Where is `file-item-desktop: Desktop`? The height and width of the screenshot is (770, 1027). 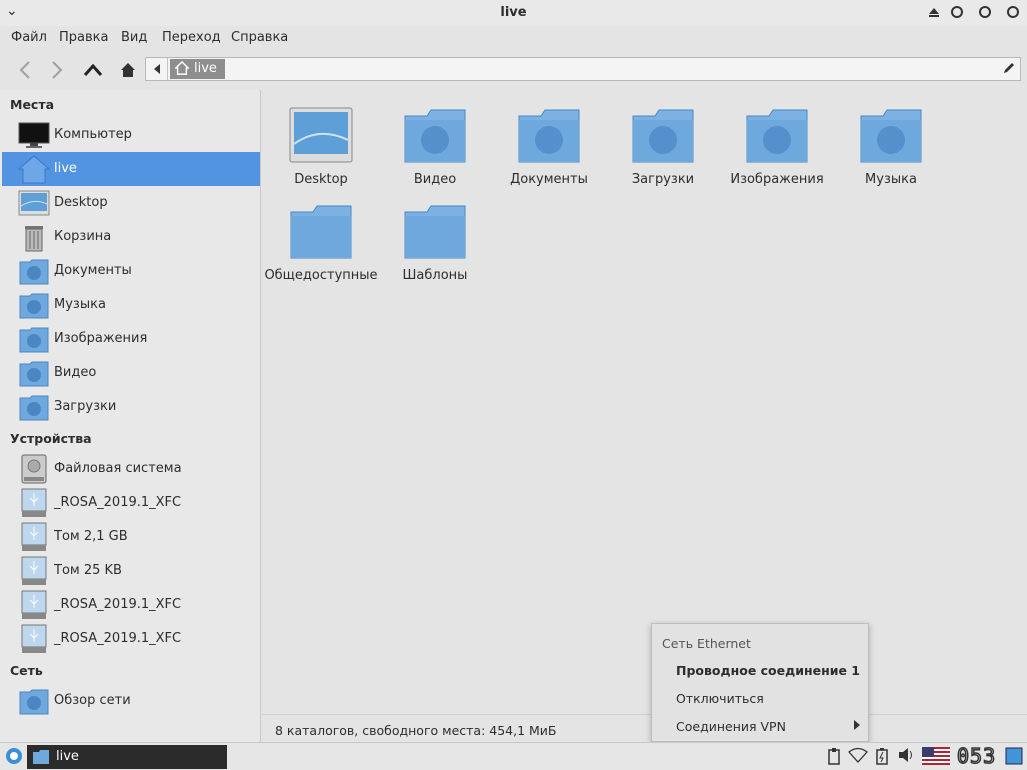 file-item-desktop: Desktop is located at coordinates (321, 140).